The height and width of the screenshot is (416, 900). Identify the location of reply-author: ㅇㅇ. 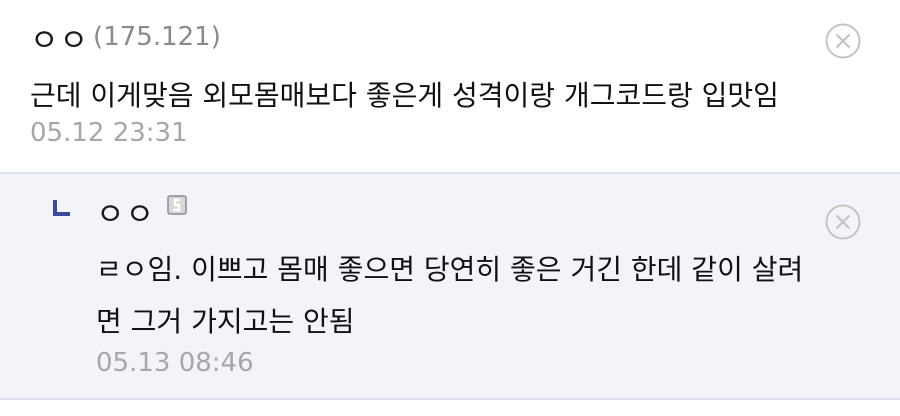
(141, 211).